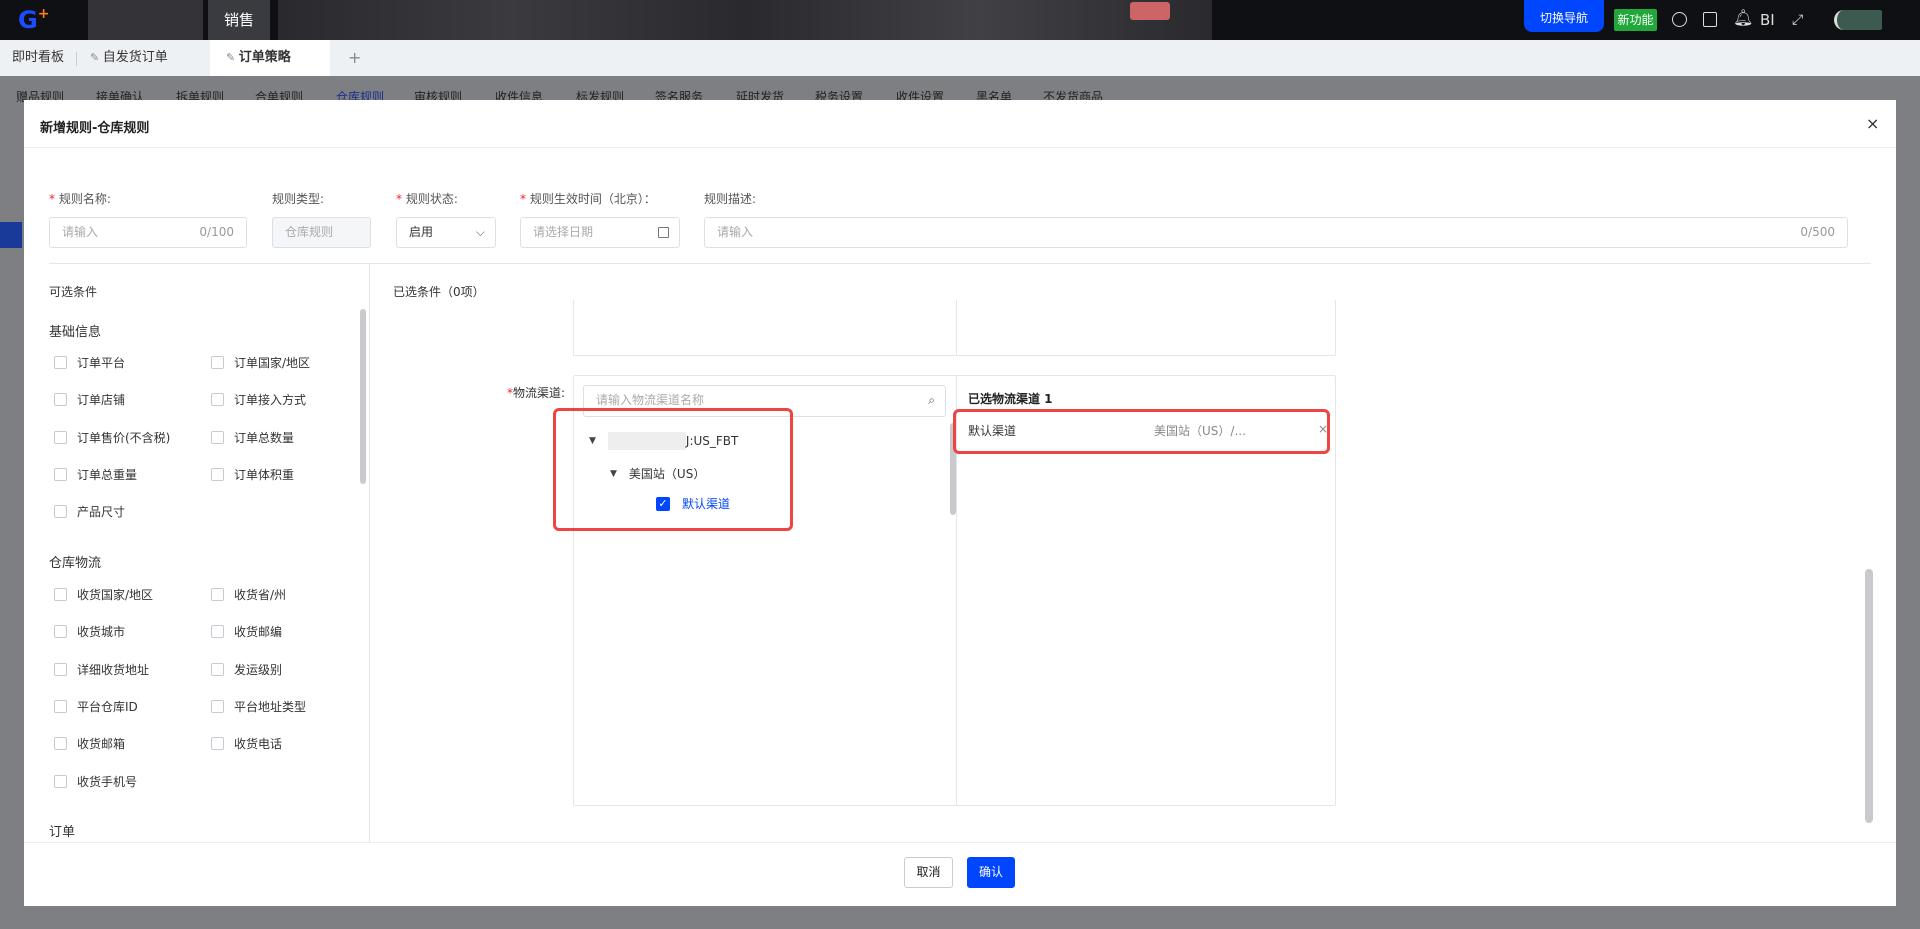 The image size is (1920, 929). Describe the element at coordinates (239, 20) in the screenshot. I see `nav-sales: 销售` at that location.